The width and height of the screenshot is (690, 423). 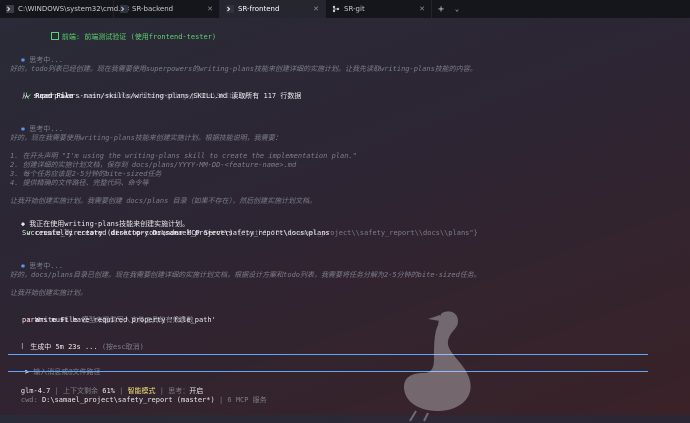 I want to click on goose-watermark, so click(x=437, y=366).